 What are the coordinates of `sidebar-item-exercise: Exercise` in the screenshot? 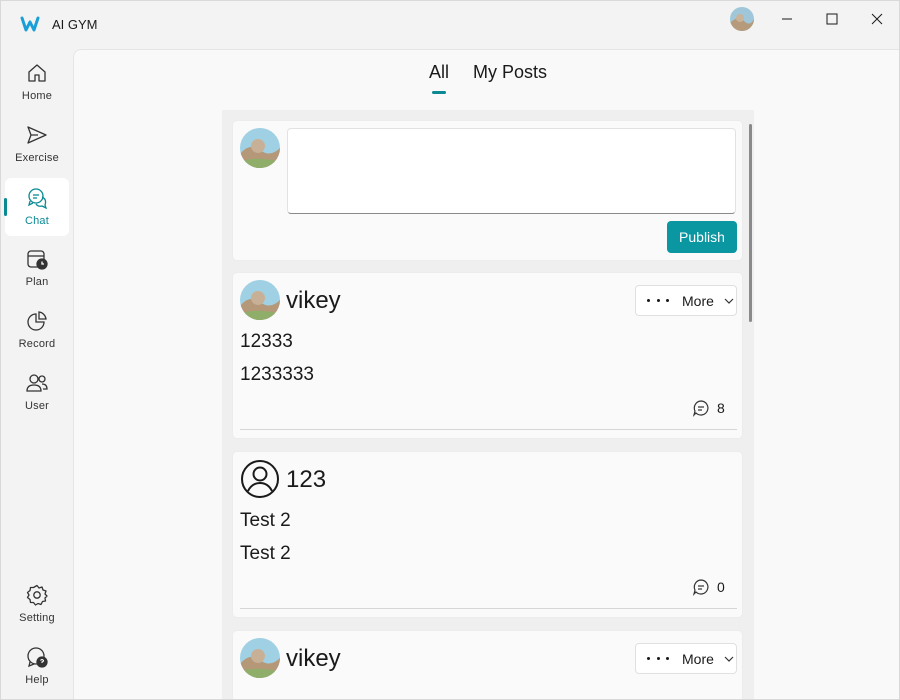 It's located at (37, 144).